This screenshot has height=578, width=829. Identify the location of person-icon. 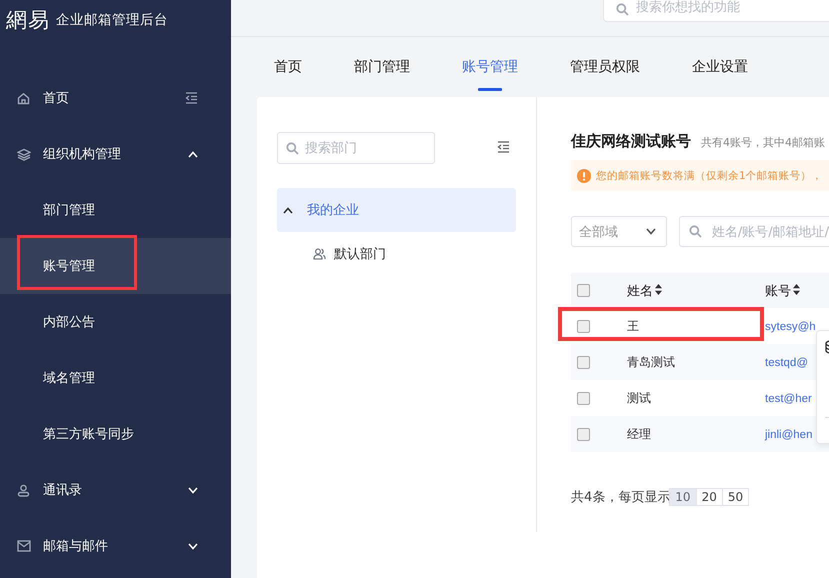
(23, 490).